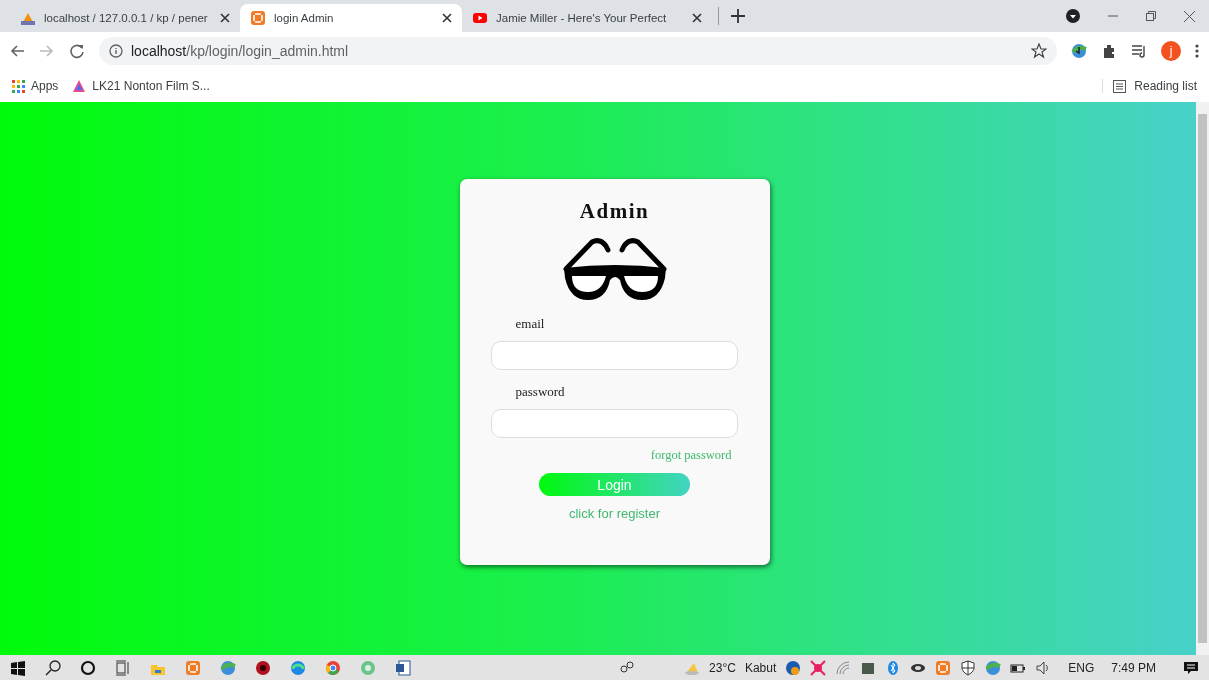 The height and width of the screenshot is (680, 1209). What do you see at coordinates (1139, 51) in the screenshot?
I see `media-queue-icon` at bounding box center [1139, 51].